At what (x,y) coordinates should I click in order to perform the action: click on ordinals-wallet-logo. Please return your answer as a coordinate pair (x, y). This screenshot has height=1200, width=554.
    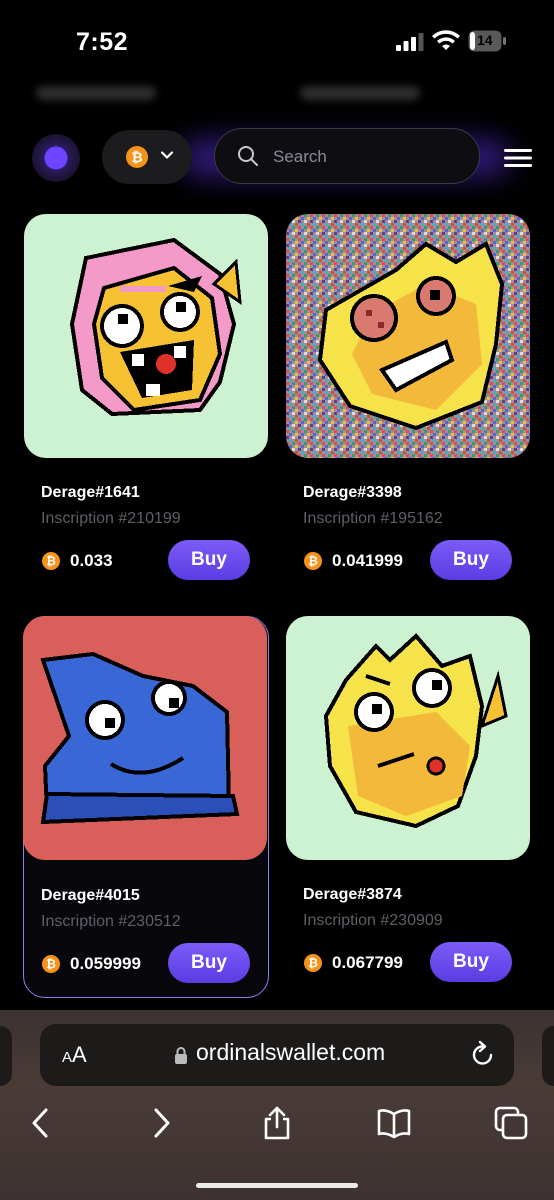
    Looking at the image, I should click on (56, 158).